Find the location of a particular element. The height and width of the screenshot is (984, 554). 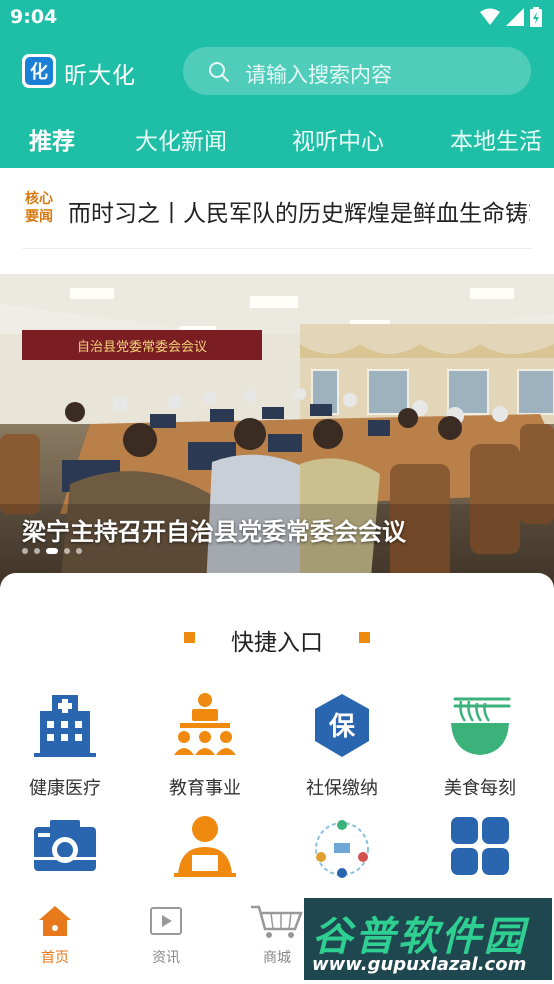

status-bar: 9:04 is located at coordinates (277, 18).